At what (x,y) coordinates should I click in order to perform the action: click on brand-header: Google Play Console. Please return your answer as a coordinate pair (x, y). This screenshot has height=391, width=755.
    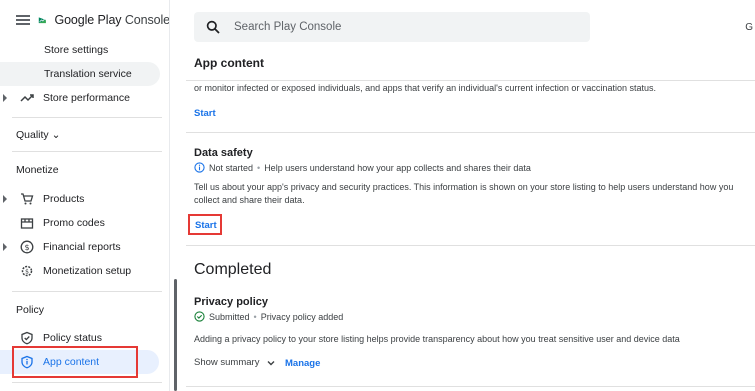
    Looking at the image, I should click on (85, 20).